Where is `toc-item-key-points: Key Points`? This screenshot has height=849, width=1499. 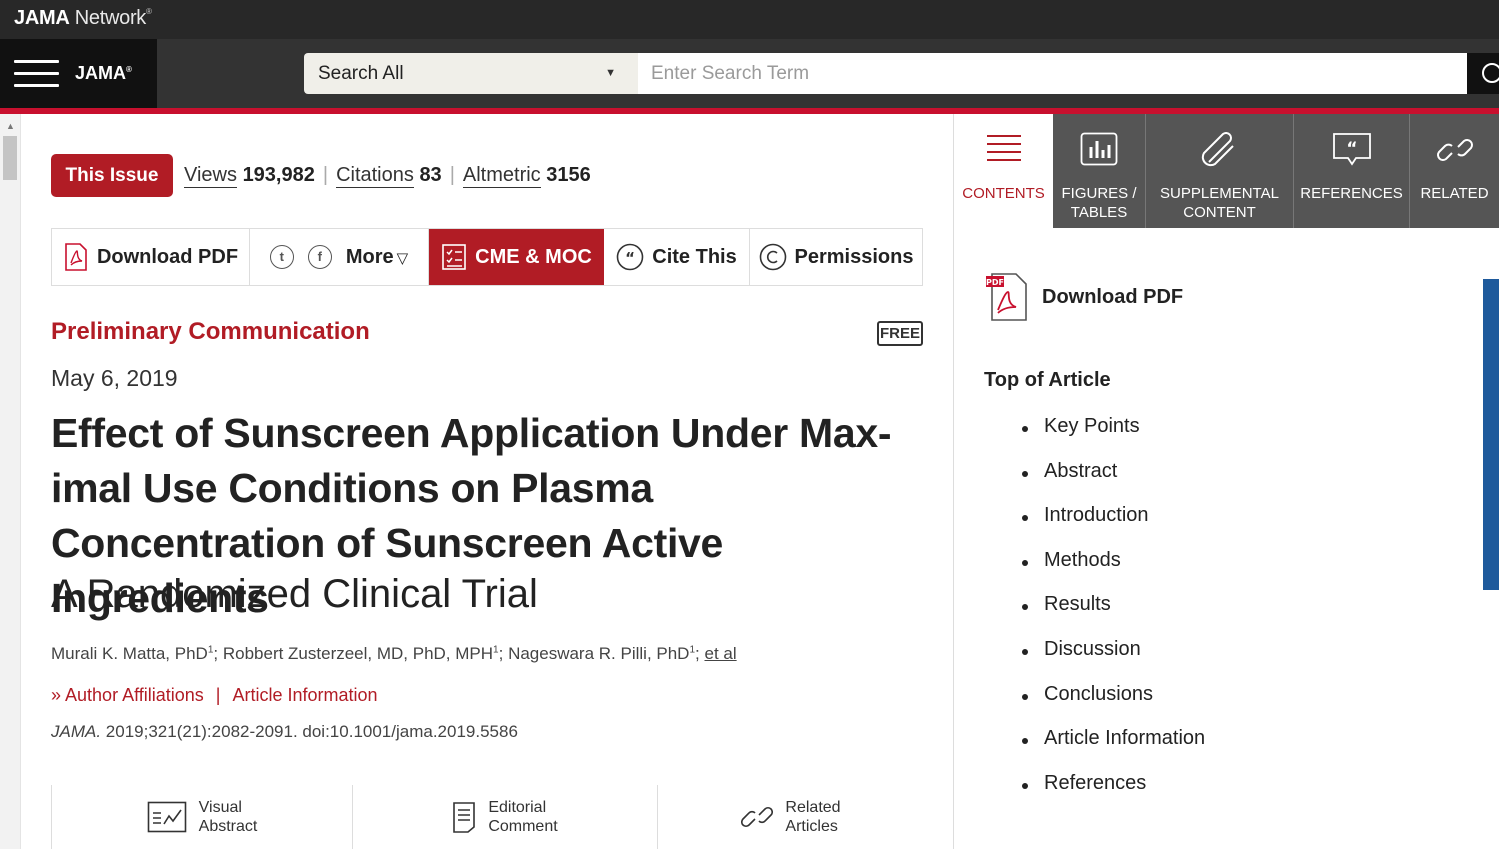
toc-item-key-points: Key Points is located at coordinates (1113, 437).